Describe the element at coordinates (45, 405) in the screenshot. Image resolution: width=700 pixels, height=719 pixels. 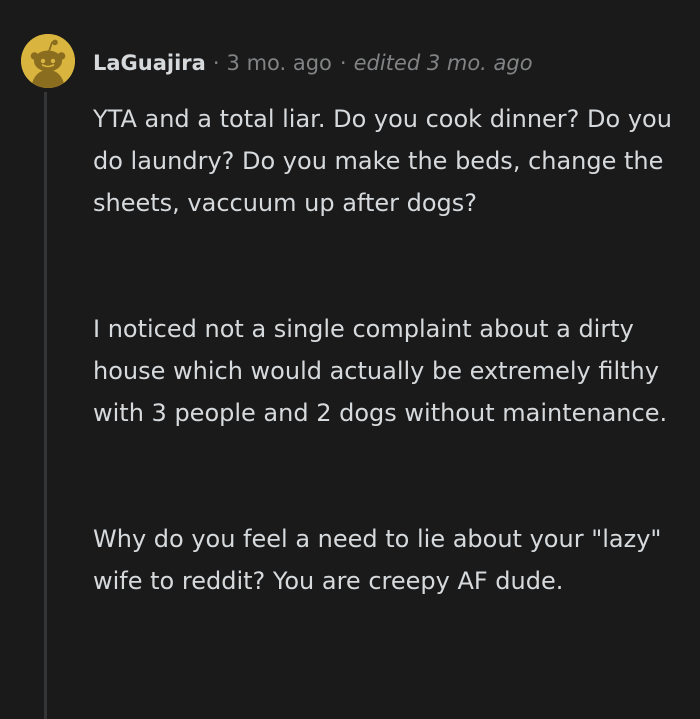
I see `thread-line` at that location.